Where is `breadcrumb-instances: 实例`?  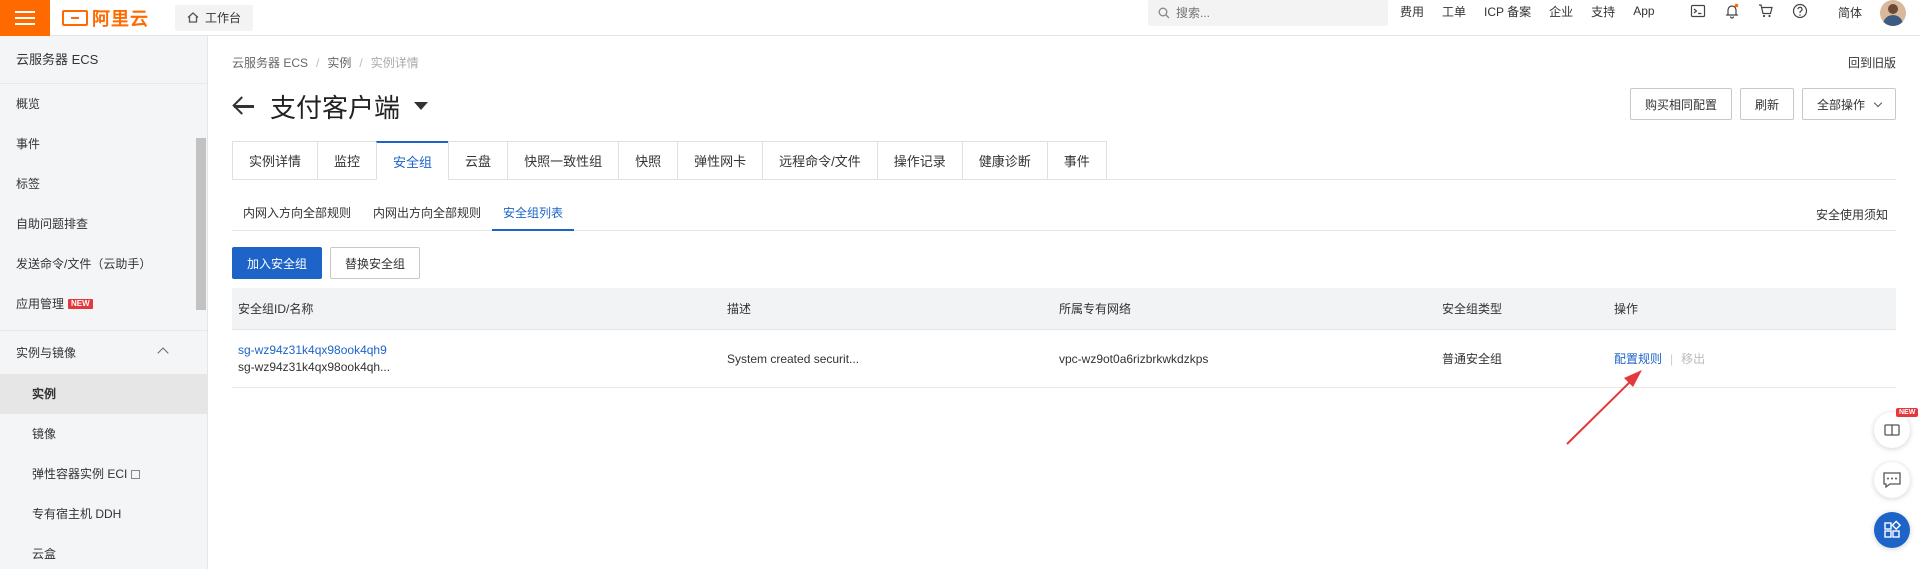 breadcrumb-instances: 实例 is located at coordinates (339, 63).